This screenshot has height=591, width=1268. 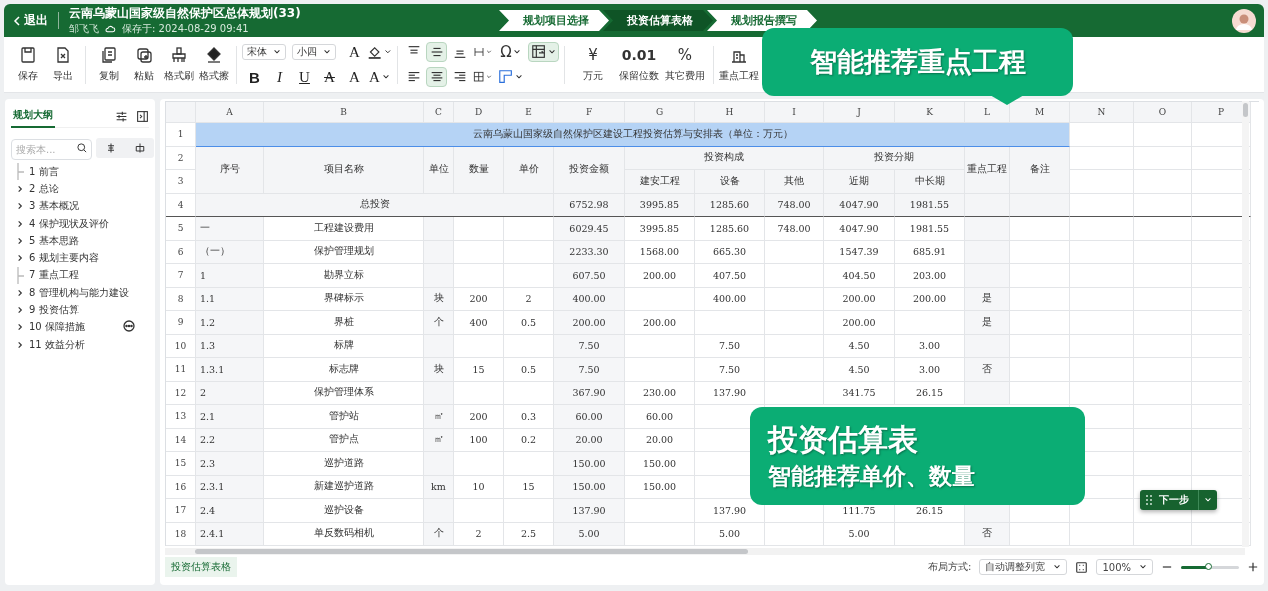 What do you see at coordinates (589, 417) in the screenshot?
I see `table-cell: 60.00` at bounding box center [589, 417].